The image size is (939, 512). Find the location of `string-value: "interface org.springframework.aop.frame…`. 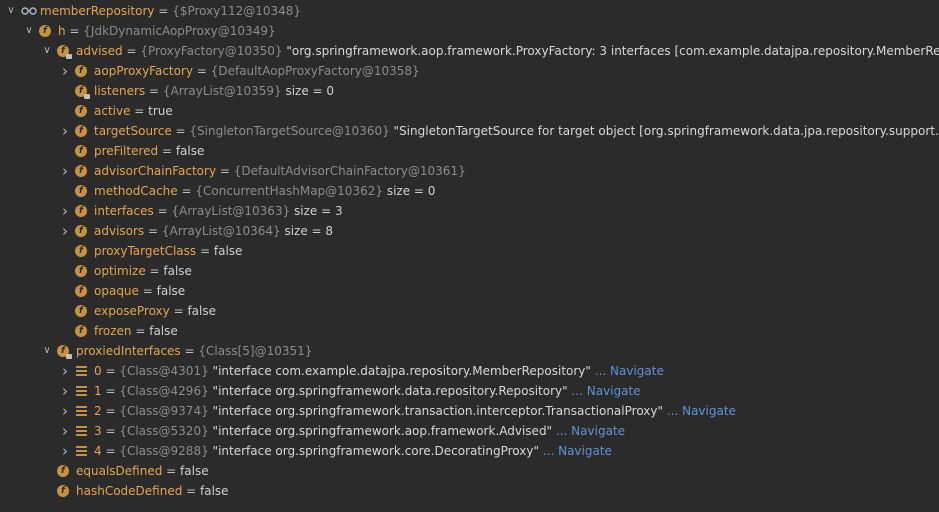

string-value: "interface org.springframework.aop.frame… is located at coordinates (382, 431).